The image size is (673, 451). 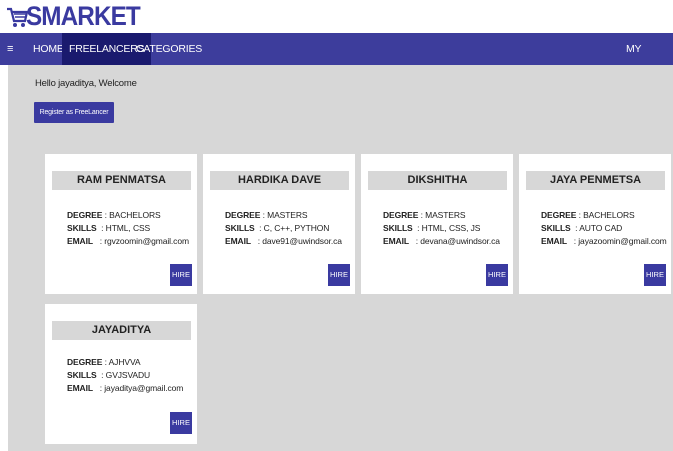 What do you see at coordinates (595, 180) in the screenshot?
I see `freelancer-name: JAYA PENMETSA` at bounding box center [595, 180].